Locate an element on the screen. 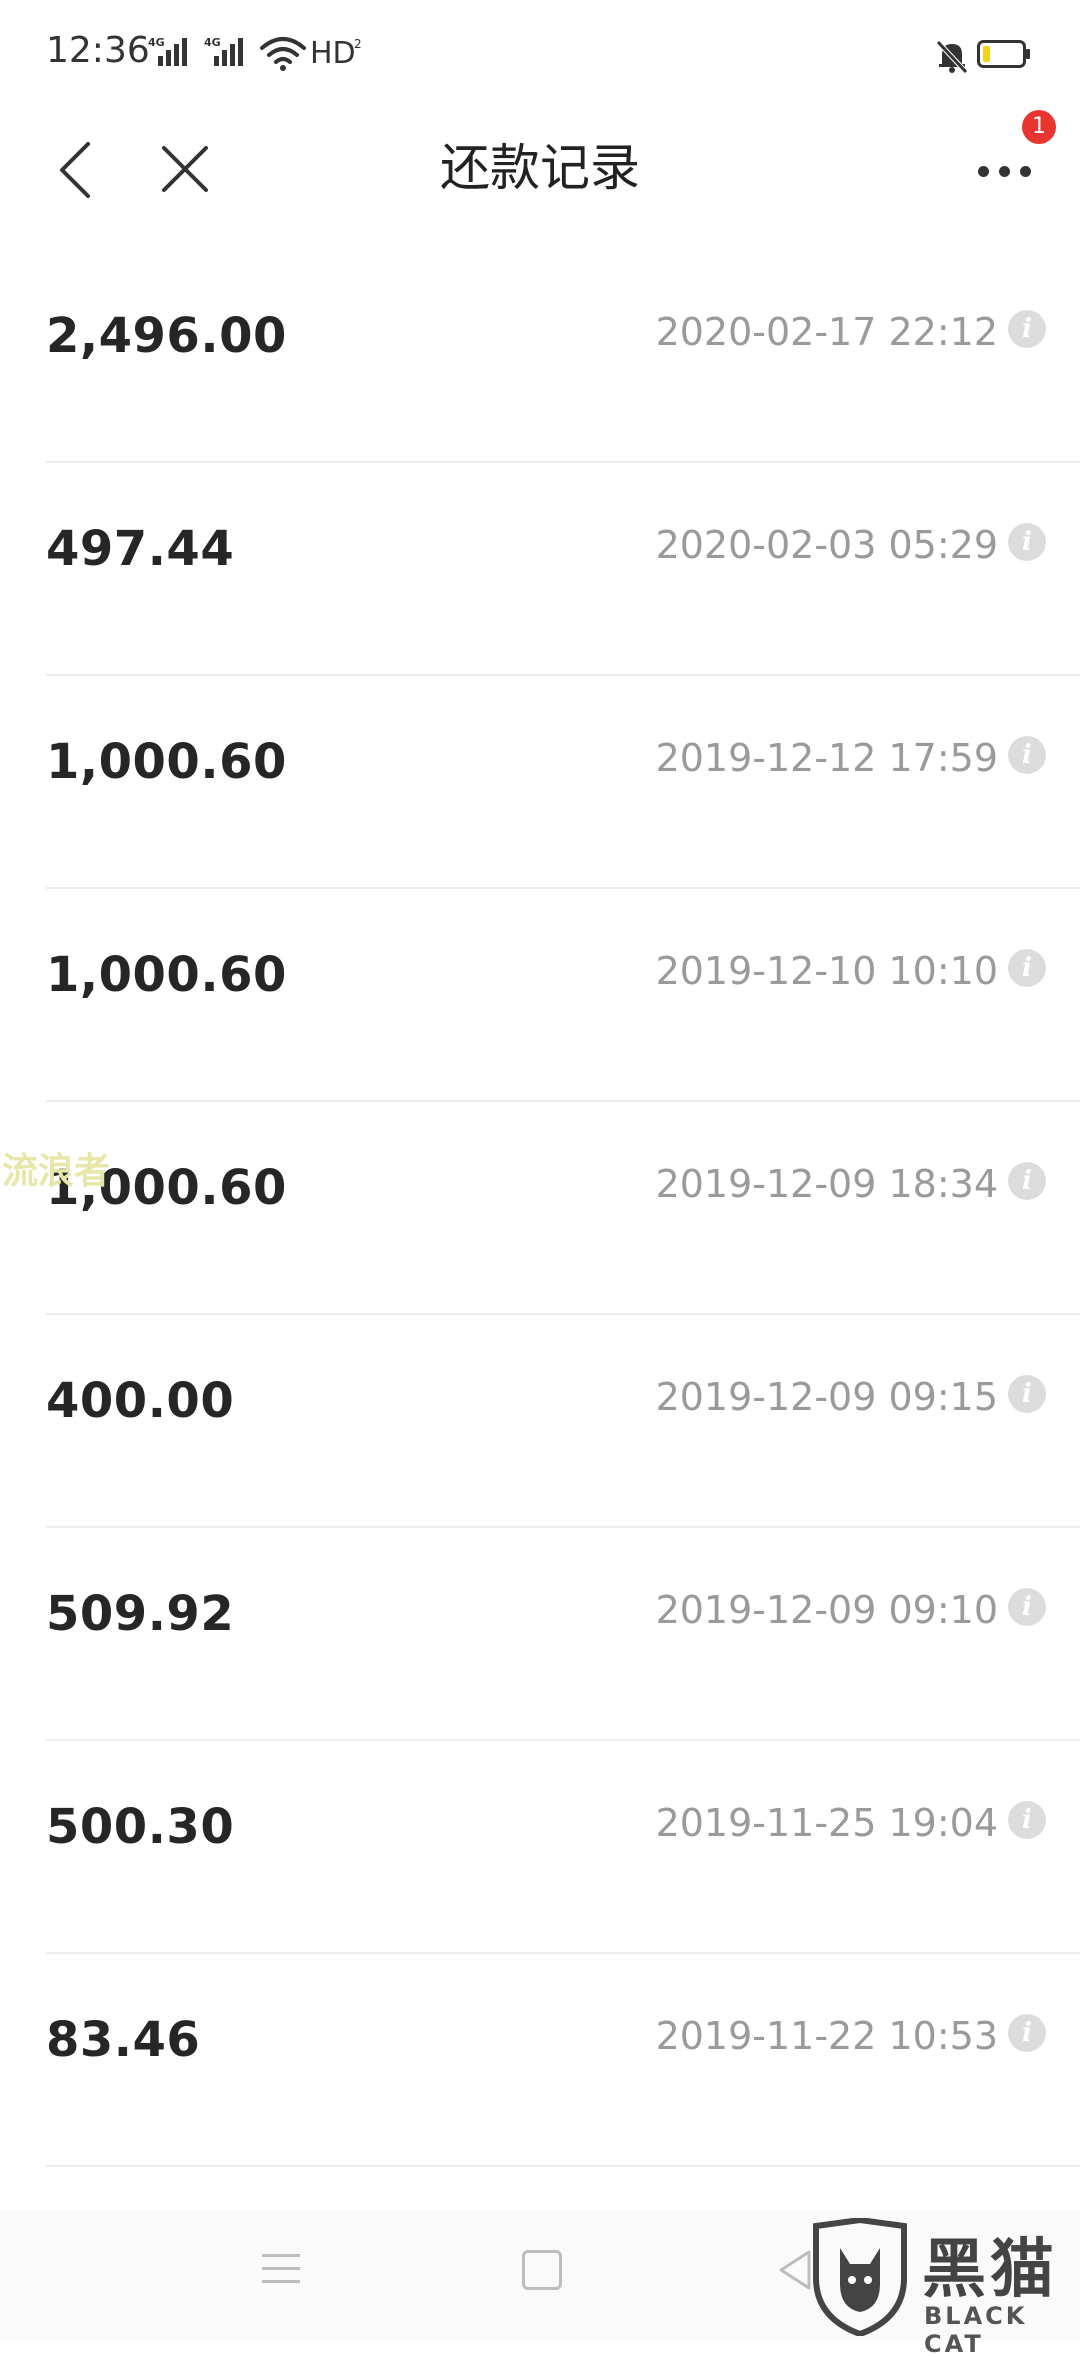 The height and width of the screenshot is (2358, 1080). record-amount: 497.44 is located at coordinates (140, 549).